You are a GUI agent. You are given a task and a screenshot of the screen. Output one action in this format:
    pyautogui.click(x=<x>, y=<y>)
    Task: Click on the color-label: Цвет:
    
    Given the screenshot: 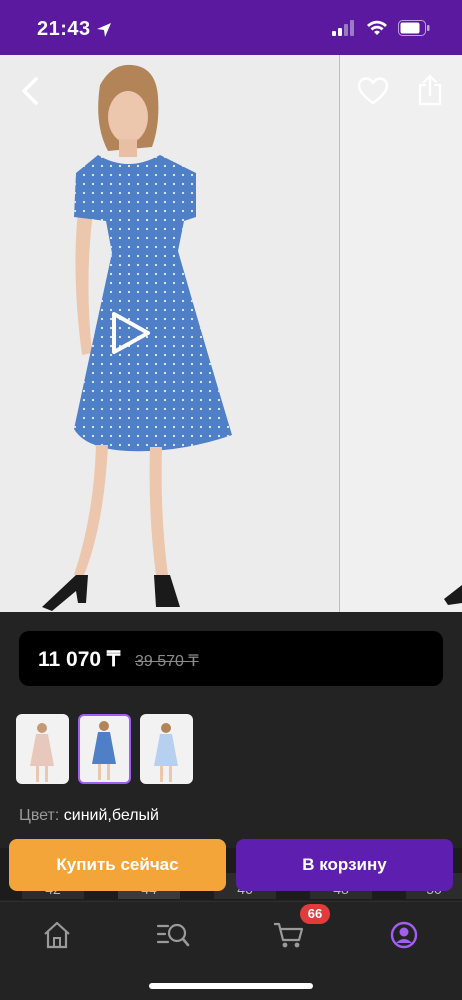 What is the action you would take?
    pyautogui.click(x=39, y=815)
    